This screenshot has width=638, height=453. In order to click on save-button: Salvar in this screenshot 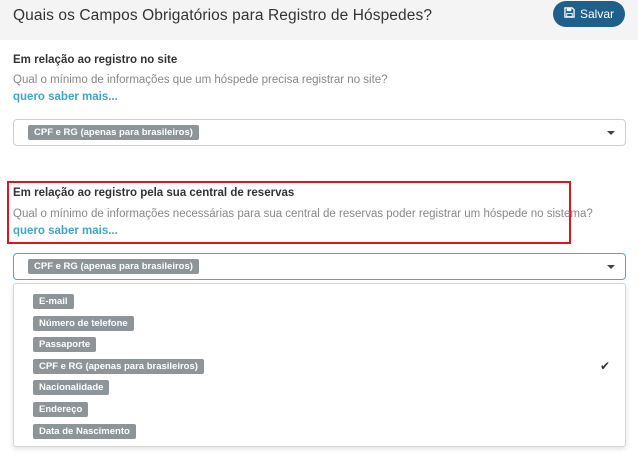, I will do `click(589, 14)`.